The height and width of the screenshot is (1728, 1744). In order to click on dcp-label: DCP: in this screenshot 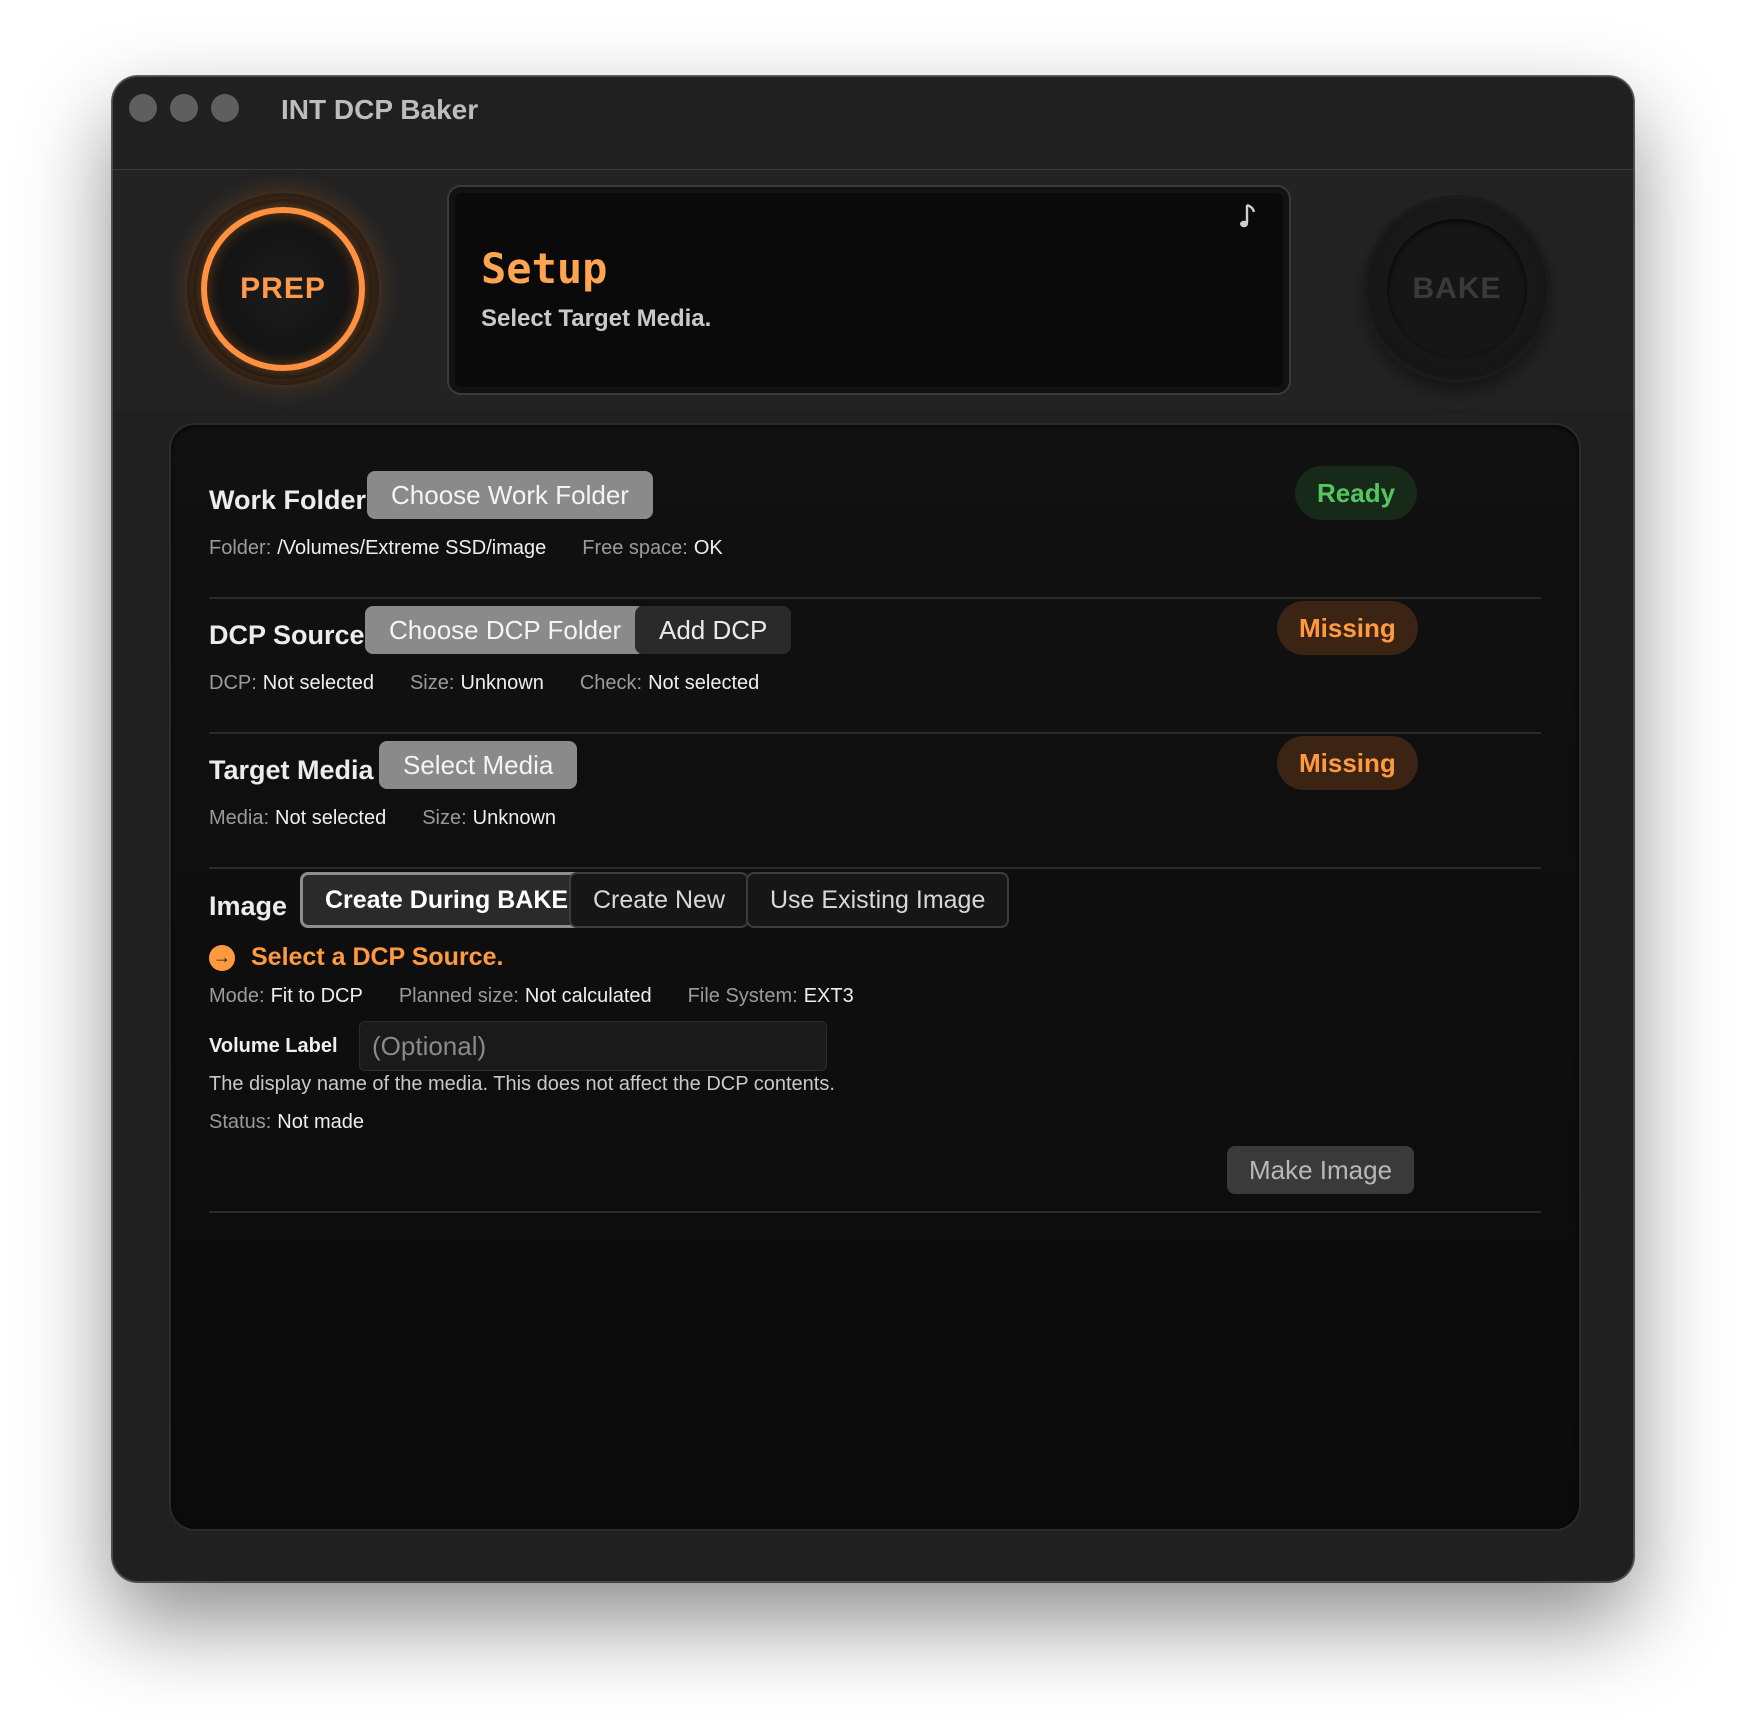, I will do `click(233, 683)`.